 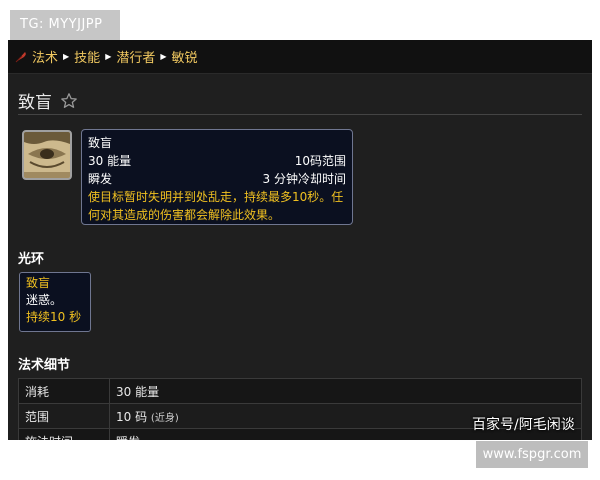 What do you see at coordinates (64, 416) in the screenshot?
I see `detail-label-range: 范围` at bounding box center [64, 416].